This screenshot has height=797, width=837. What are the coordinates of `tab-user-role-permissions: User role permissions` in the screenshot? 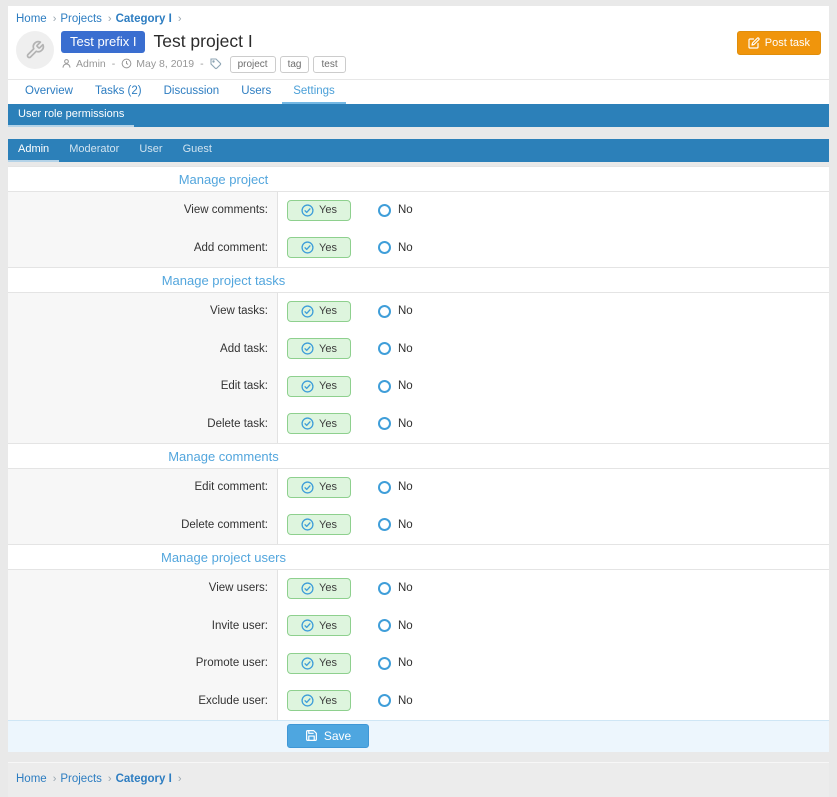 It's located at (71, 115).